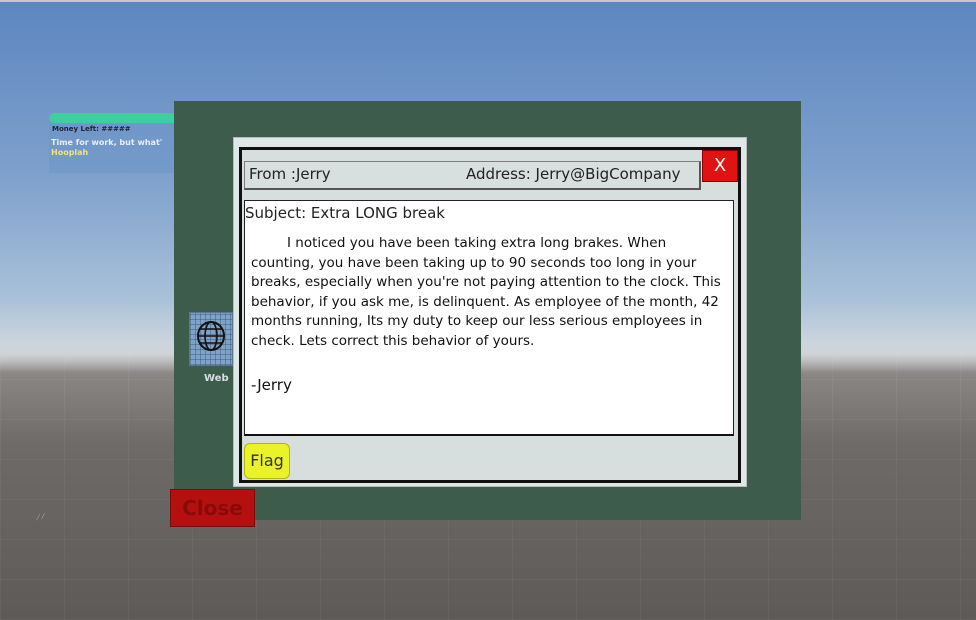 Image resolution: width=976 pixels, height=620 pixels. What do you see at coordinates (290, 174) in the screenshot?
I see `email-from: From :Jerry` at bounding box center [290, 174].